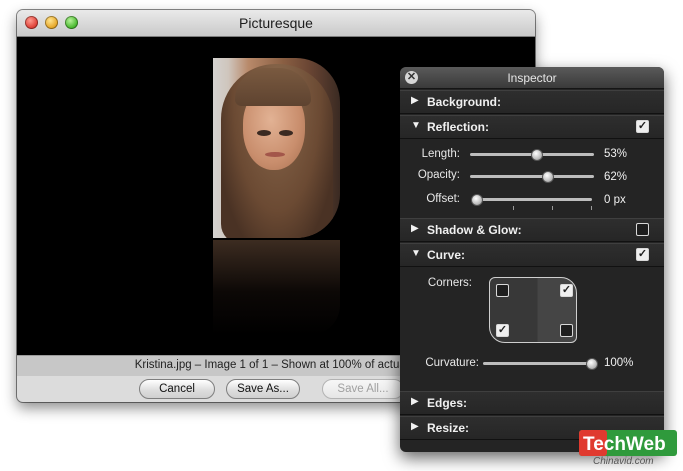 This screenshot has width=683, height=471. Describe the element at coordinates (452, 363) in the screenshot. I see `curvature-label: Curvature:` at that location.